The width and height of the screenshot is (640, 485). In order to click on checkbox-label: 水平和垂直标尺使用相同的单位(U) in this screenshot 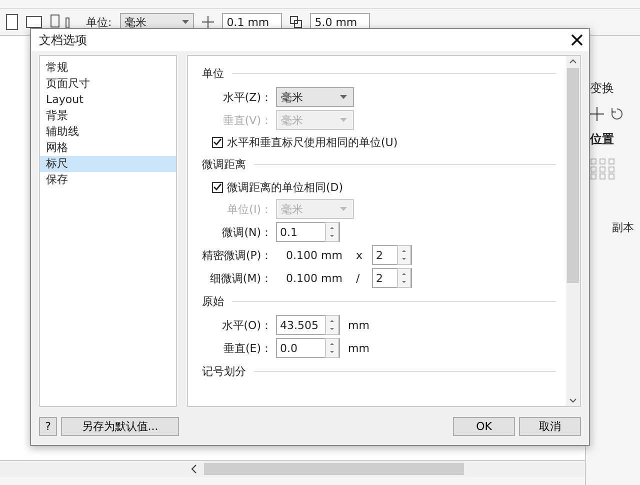, I will do `click(312, 142)`.